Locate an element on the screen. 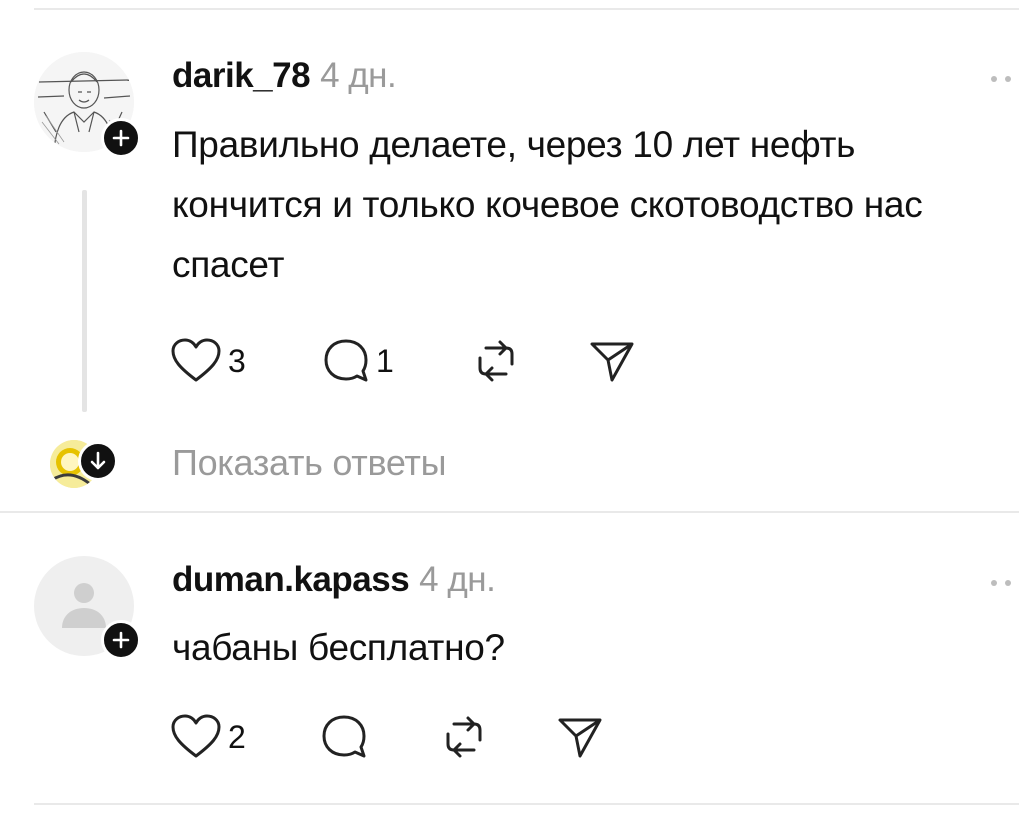 This screenshot has width=1019, height=819. show-replies-link: Показать ответы is located at coordinates (309, 463).